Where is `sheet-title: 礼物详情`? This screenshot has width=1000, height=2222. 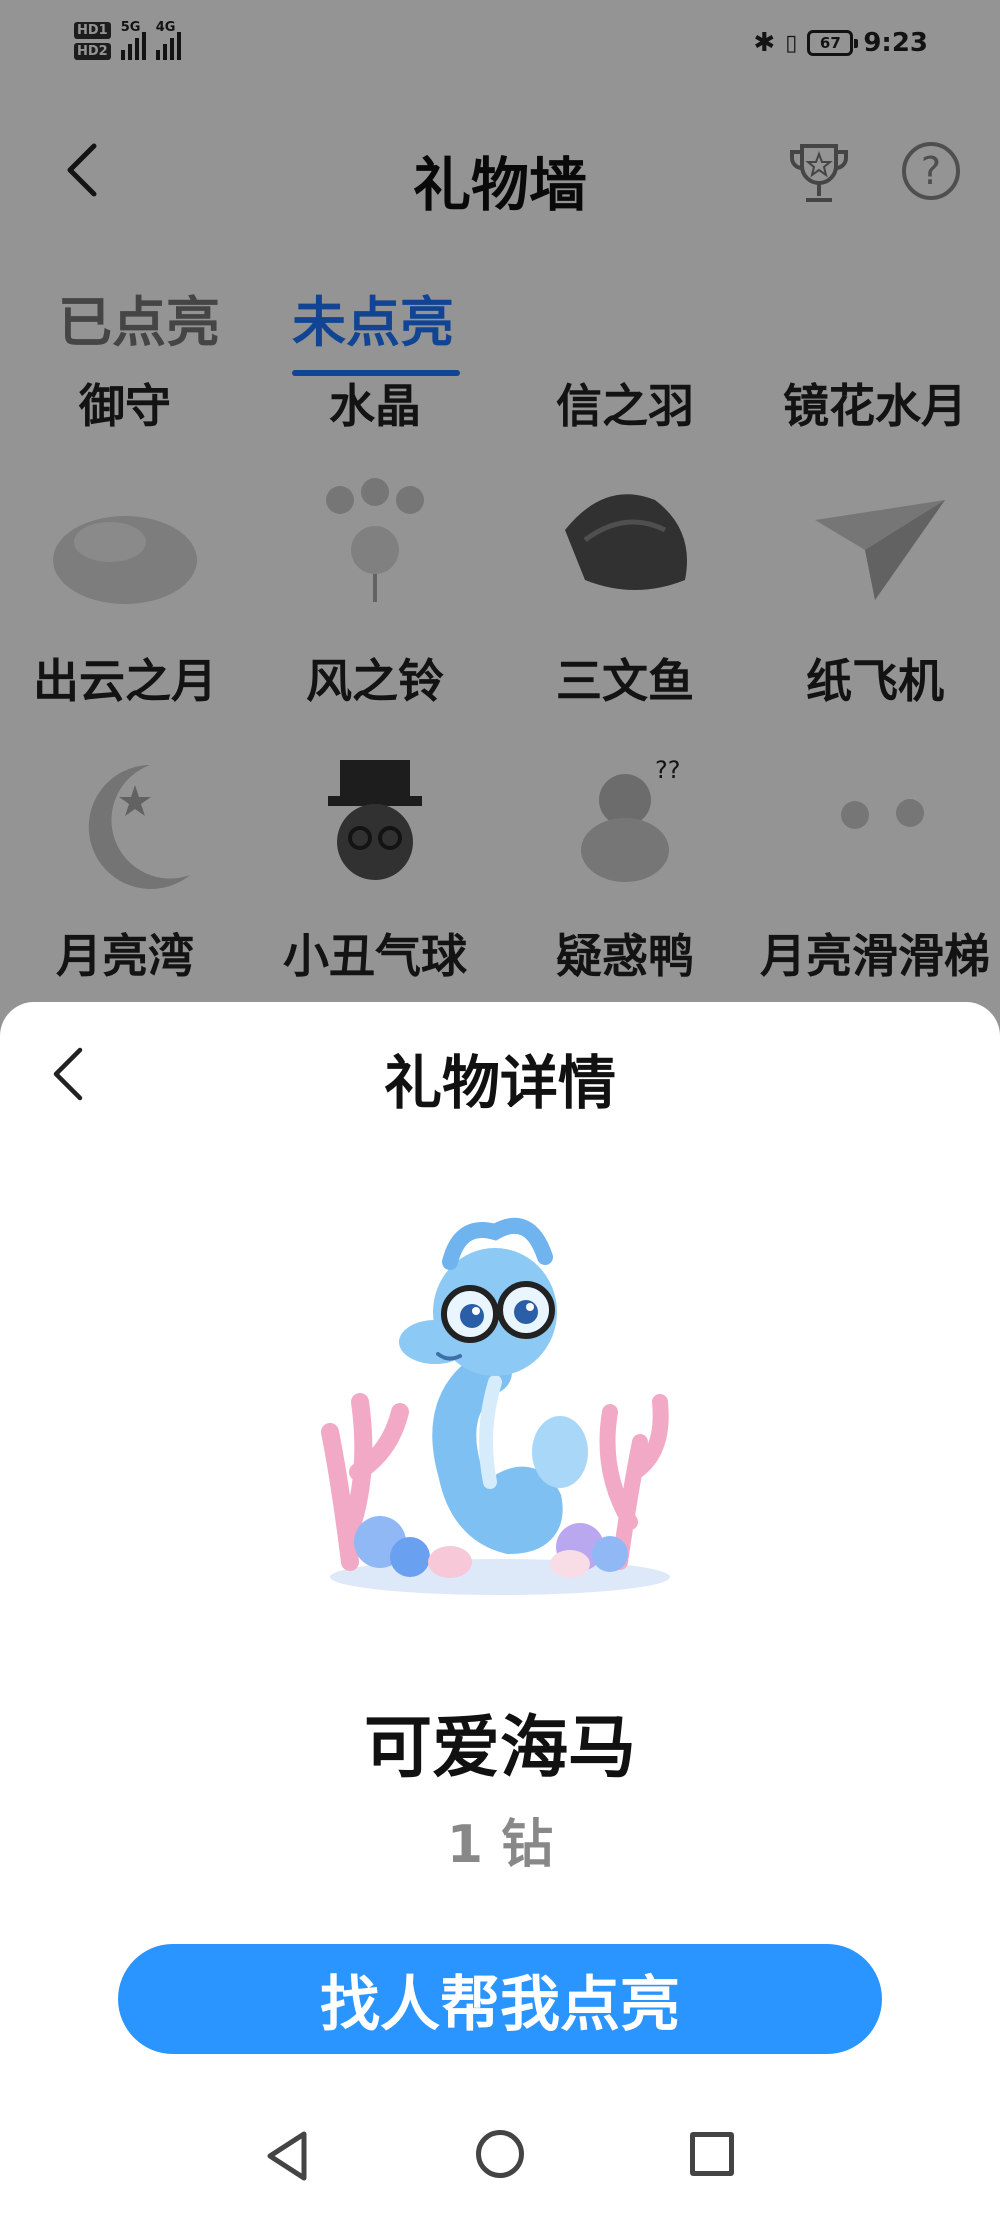 sheet-title: 礼物详情 is located at coordinates (499, 1083).